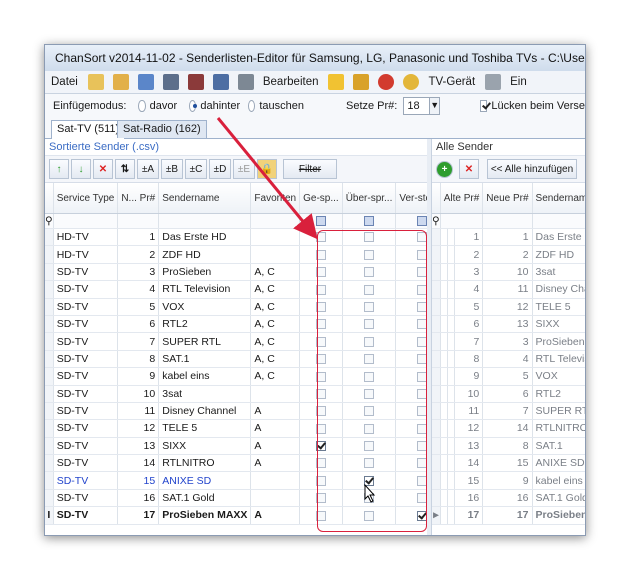 Image resolution: width=627 pixels, height=578 pixels. Describe the element at coordinates (370, 493) in the screenshot. I see `mouse-cursor-icon` at that location.